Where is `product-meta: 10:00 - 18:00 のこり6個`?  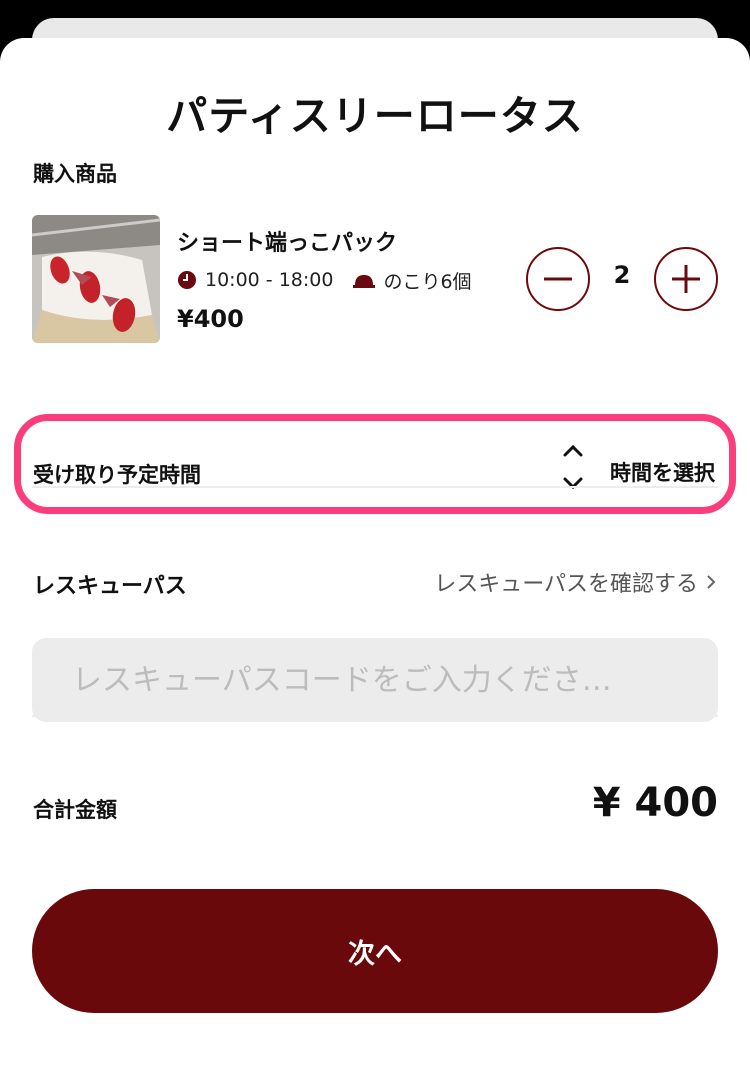 product-meta: 10:00 - 18:00 のこり6個 is located at coordinates (324, 280).